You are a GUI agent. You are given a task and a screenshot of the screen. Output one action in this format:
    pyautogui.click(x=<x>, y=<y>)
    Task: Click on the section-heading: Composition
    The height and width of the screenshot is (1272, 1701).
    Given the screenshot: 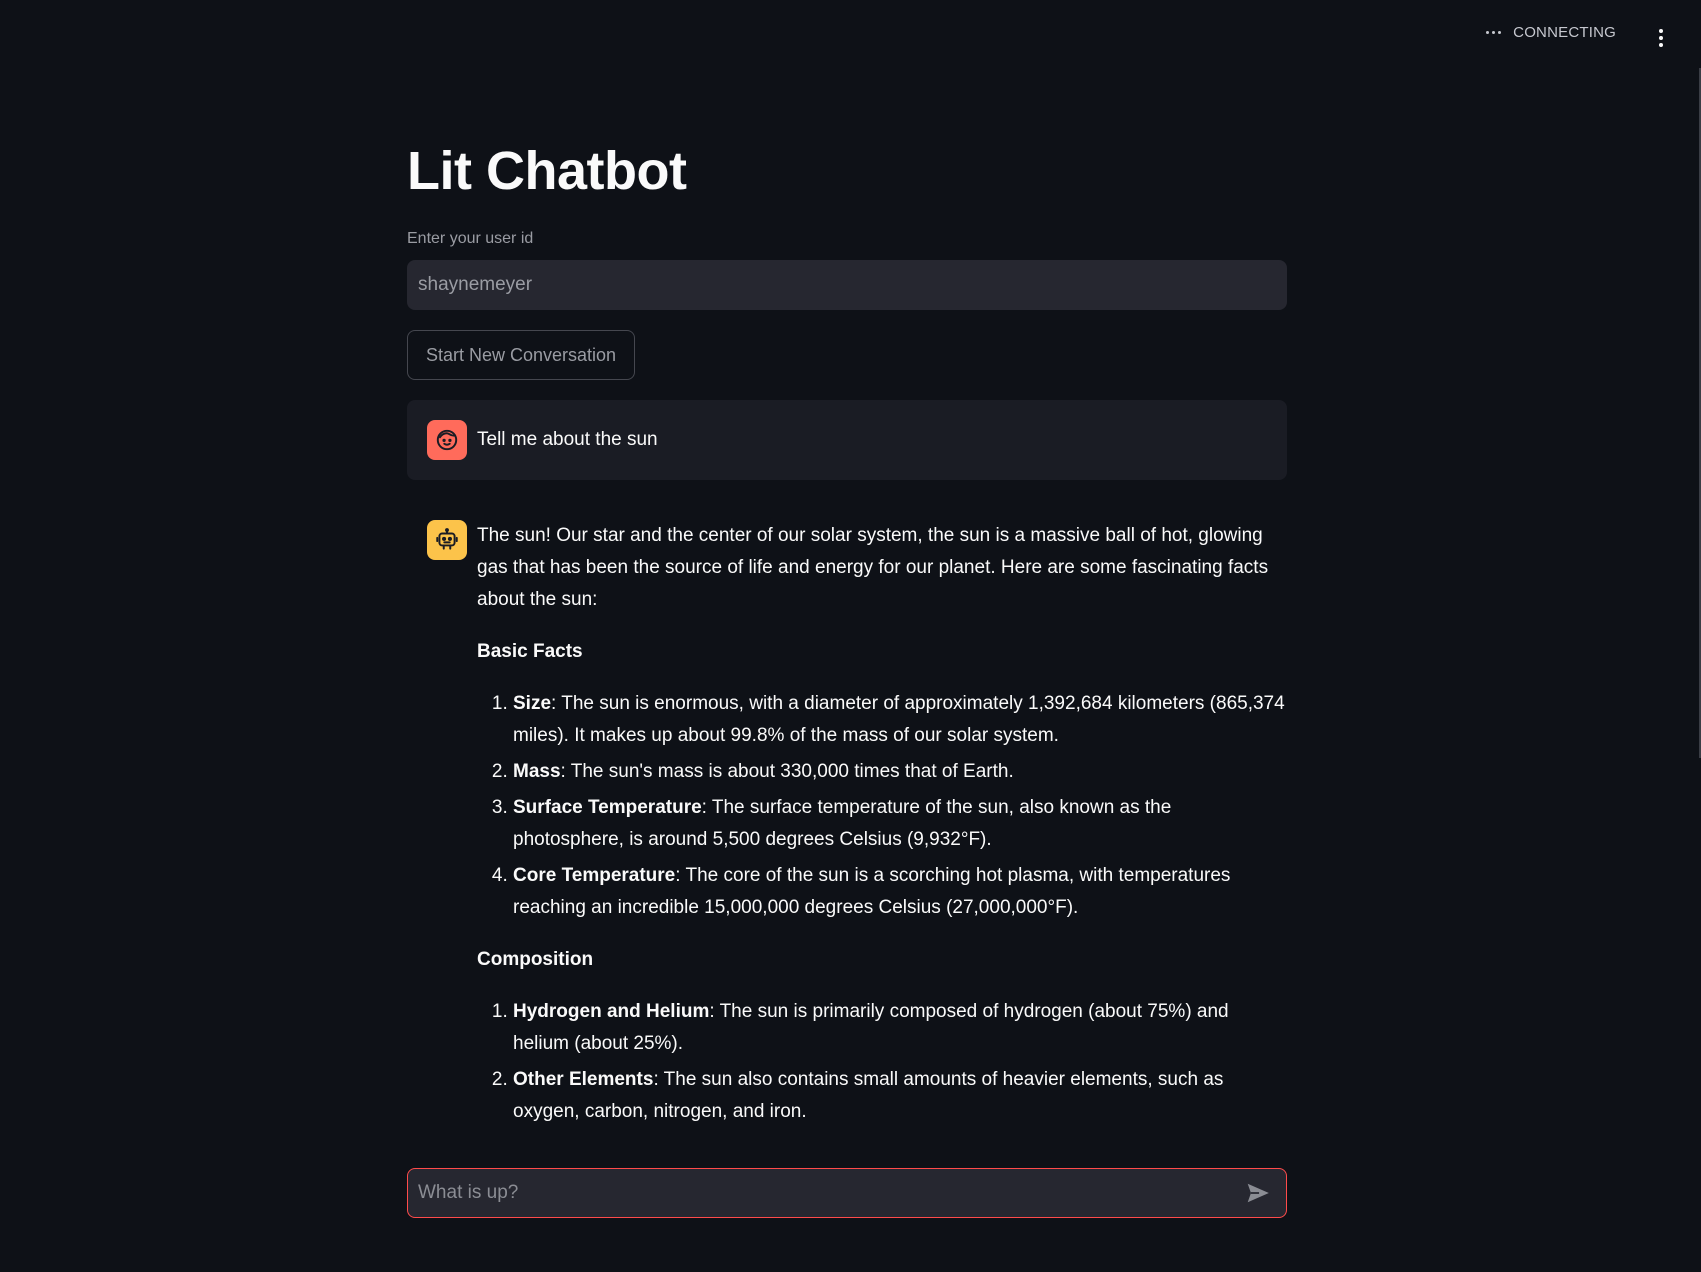 What is the action you would take?
    pyautogui.click(x=535, y=959)
    